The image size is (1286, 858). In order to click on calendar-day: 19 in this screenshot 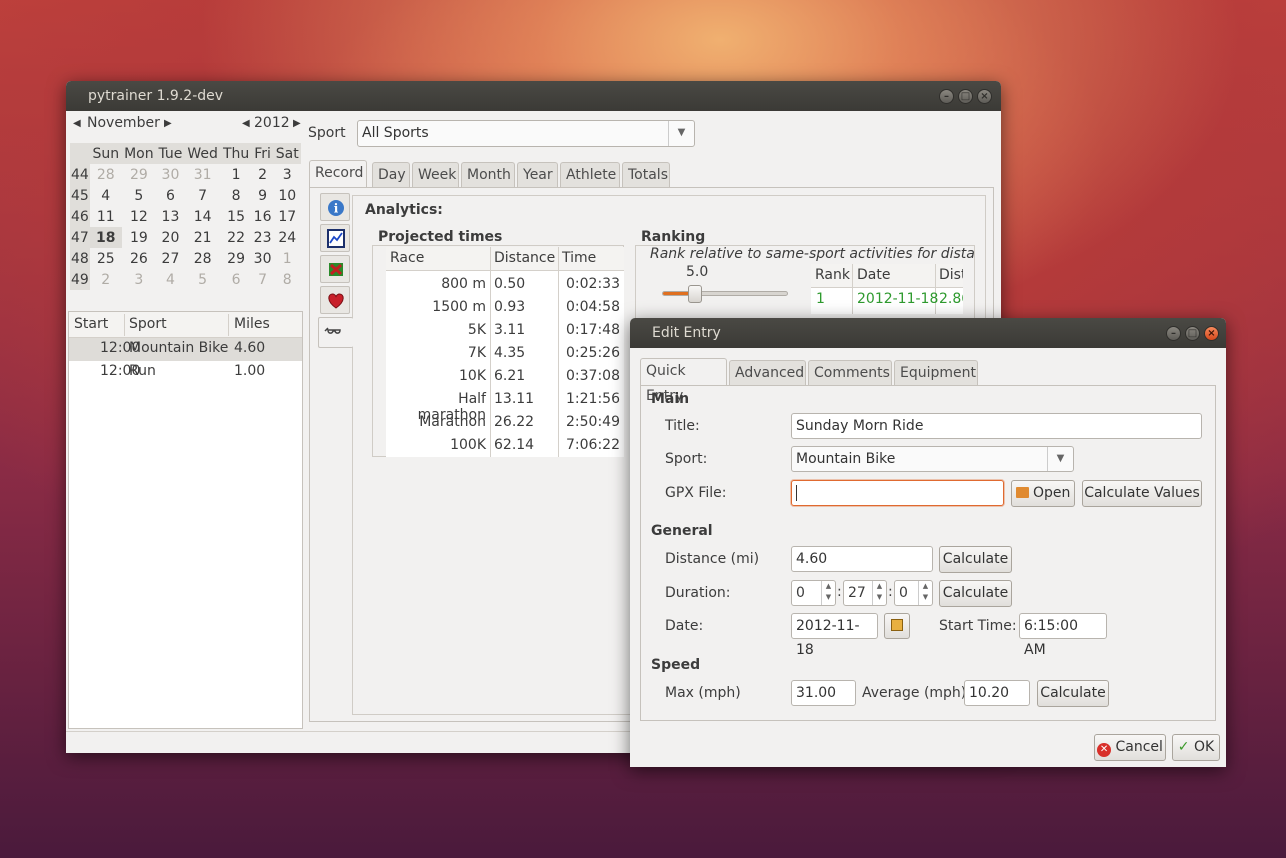, I will do `click(139, 237)`.